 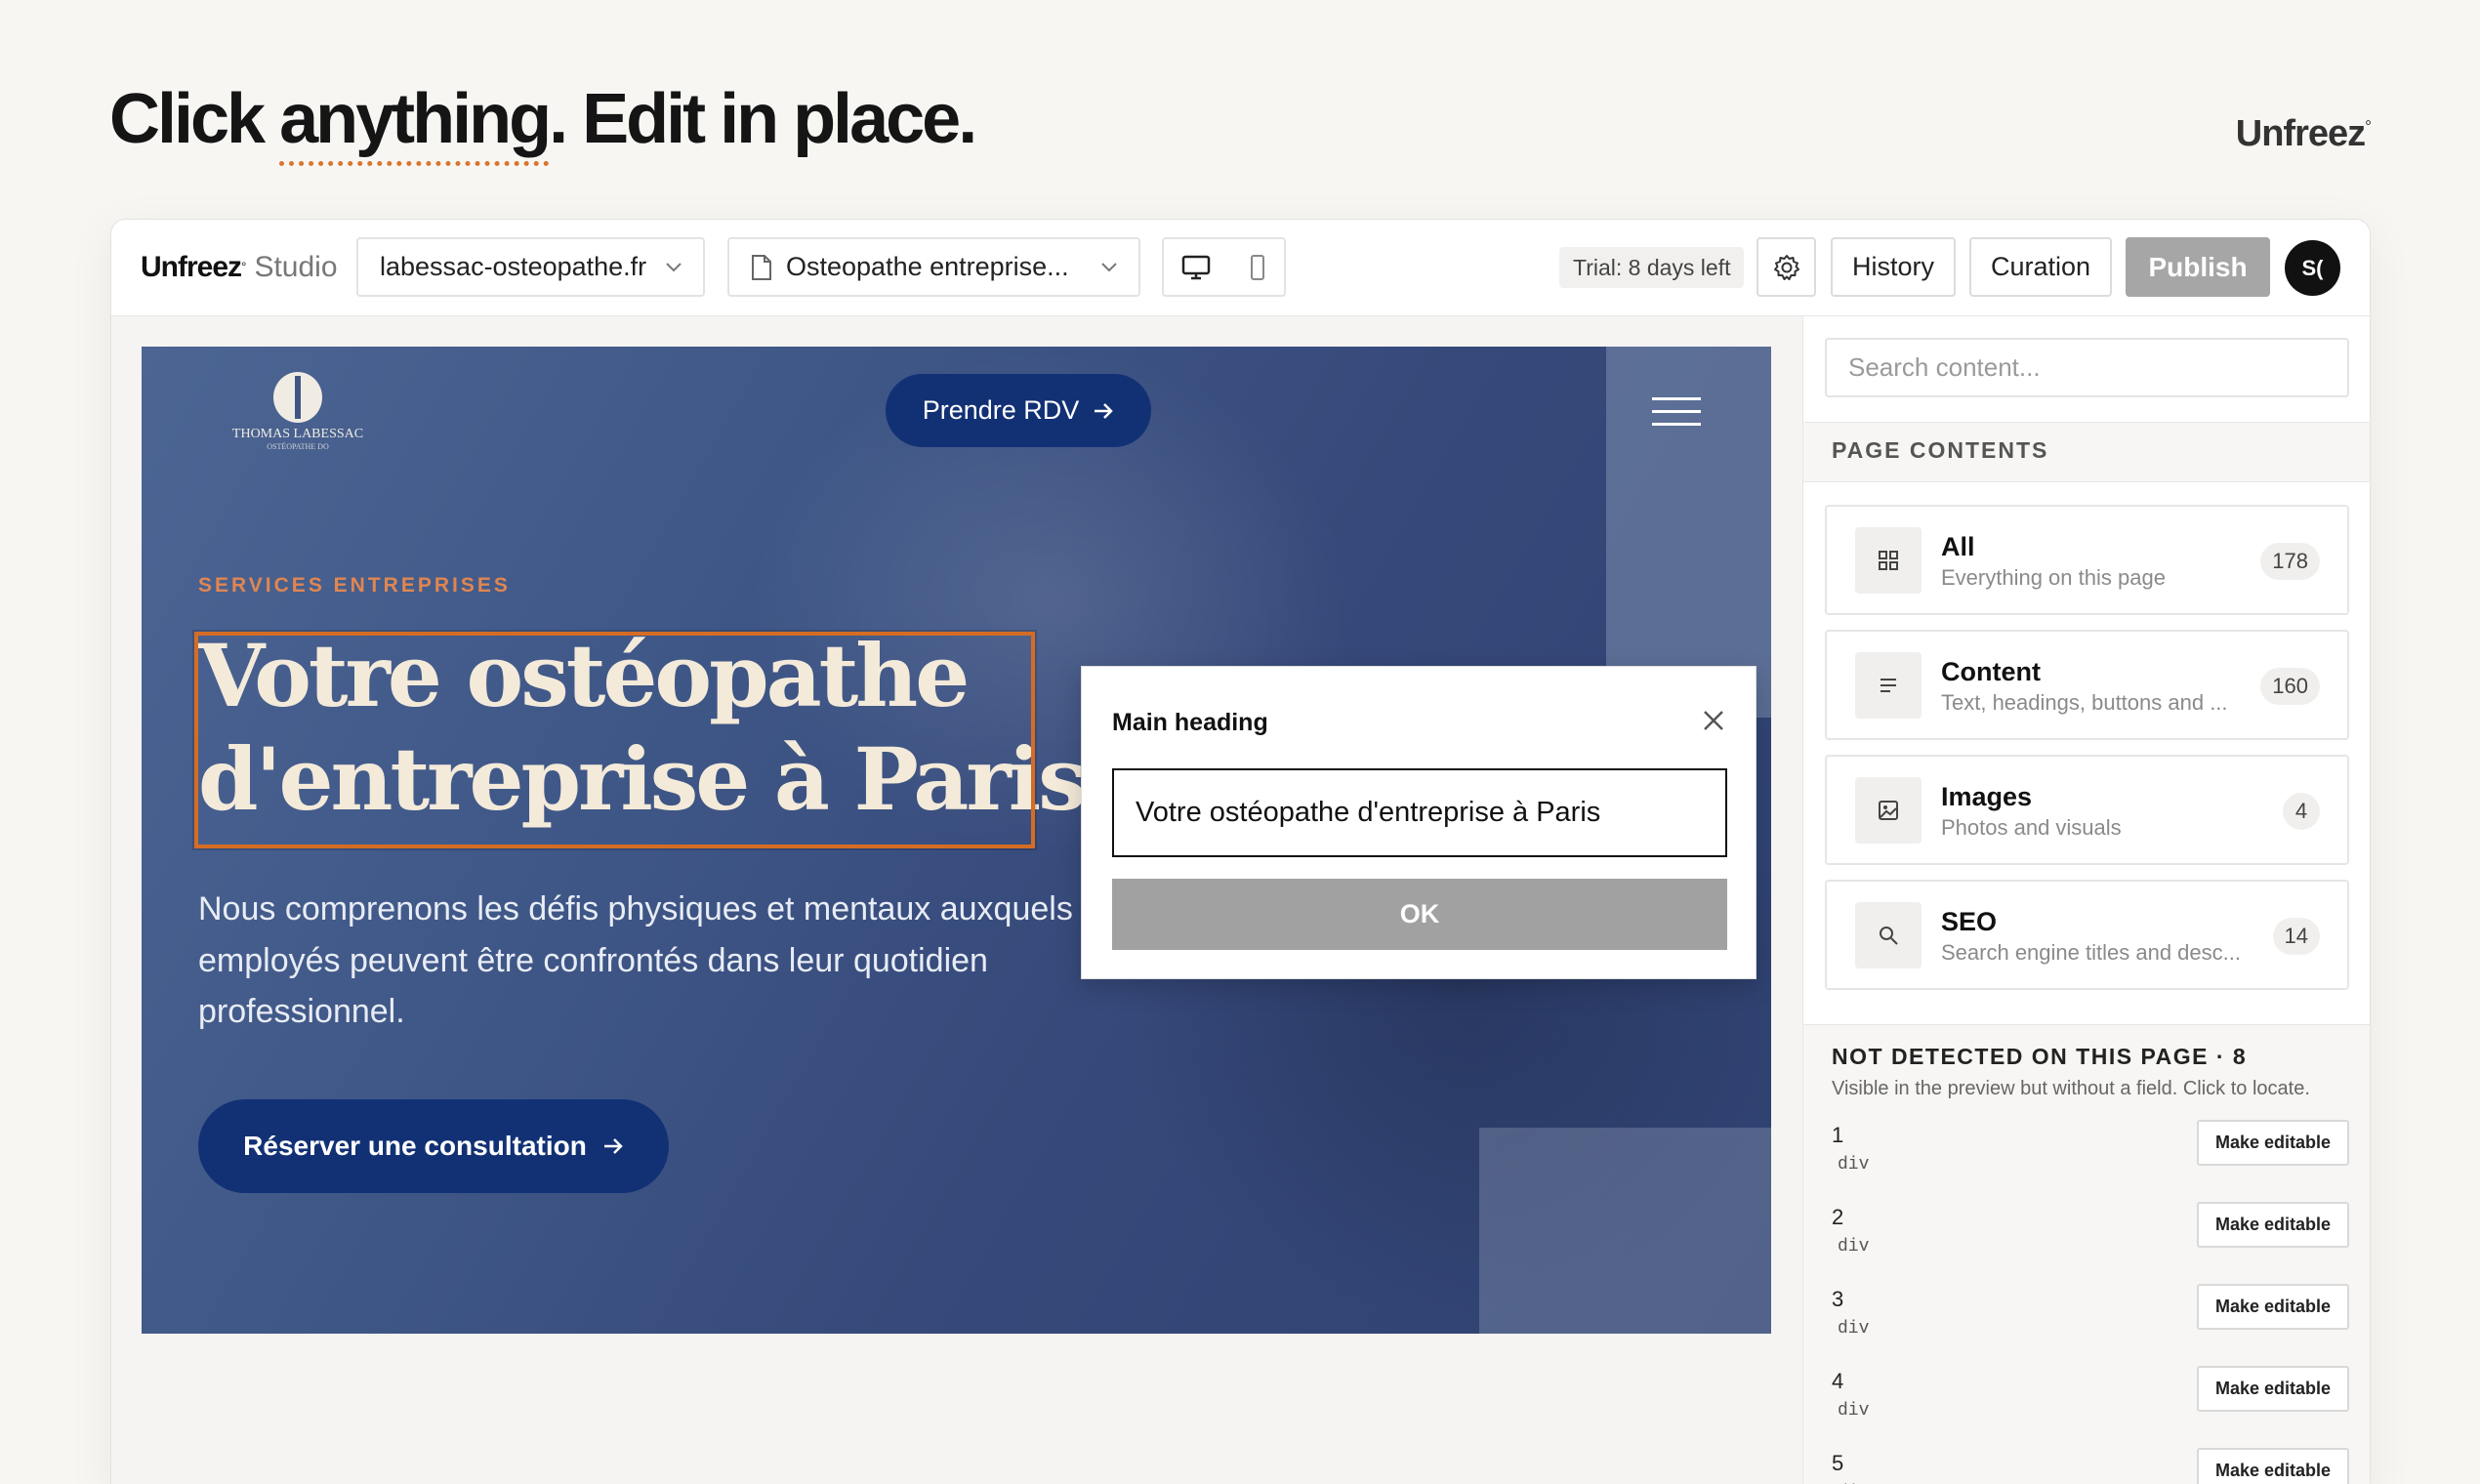 What do you see at coordinates (614, 740) in the screenshot?
I see `selection-outline` at bounding box center [614, 740].